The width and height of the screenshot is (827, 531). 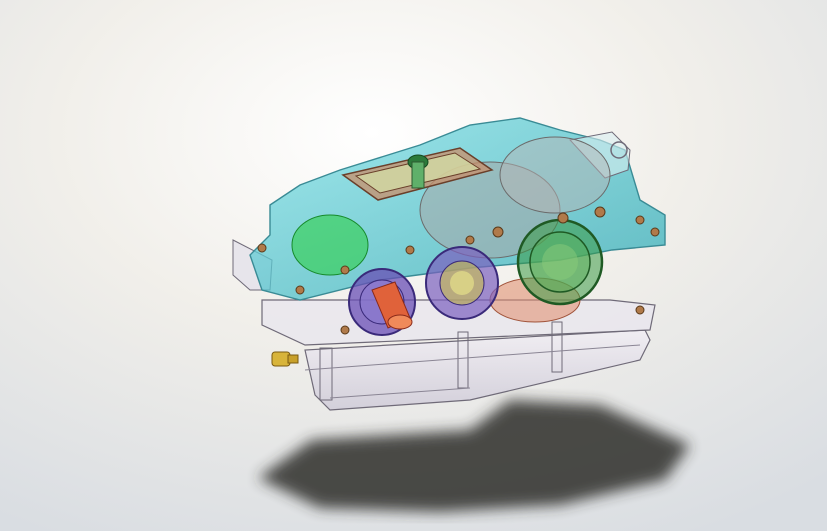 I want to click on bearing-cover-right, so click(x=560, y=262).